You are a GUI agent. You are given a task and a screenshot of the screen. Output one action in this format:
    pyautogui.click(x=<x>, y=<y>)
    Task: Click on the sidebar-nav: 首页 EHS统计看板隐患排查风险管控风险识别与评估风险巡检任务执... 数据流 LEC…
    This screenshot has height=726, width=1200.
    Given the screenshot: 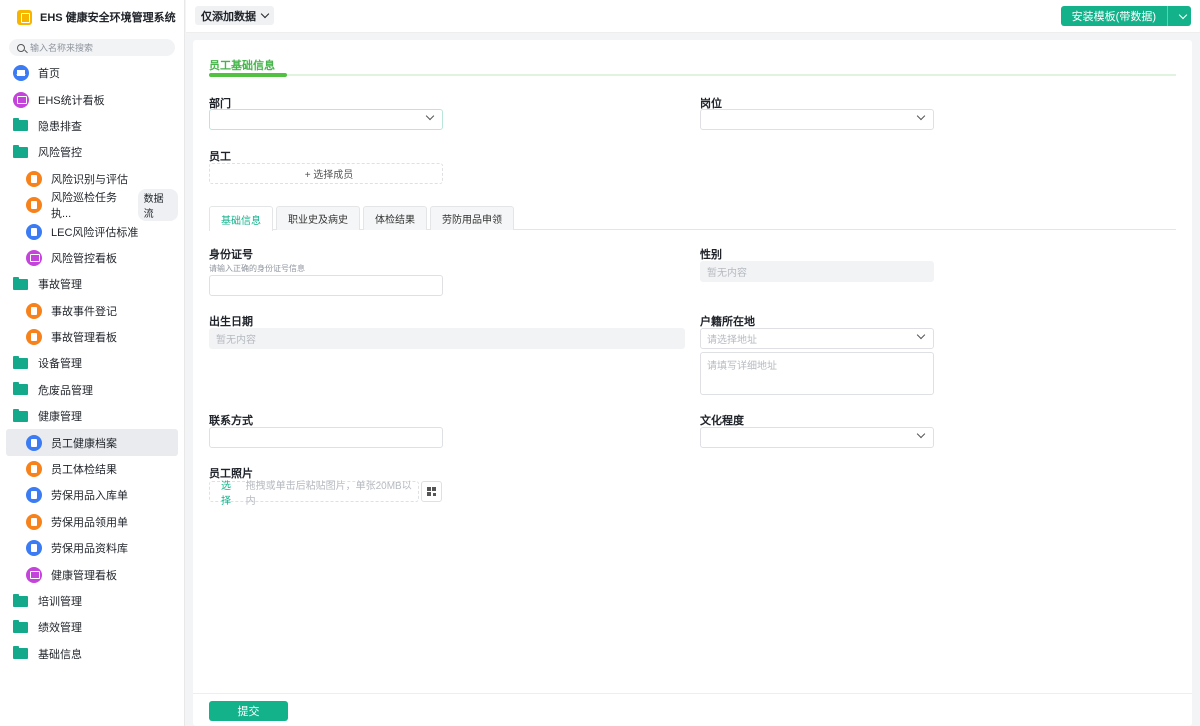 What is the action you would take?
    pyautogui.click(x=92, y=363)
    